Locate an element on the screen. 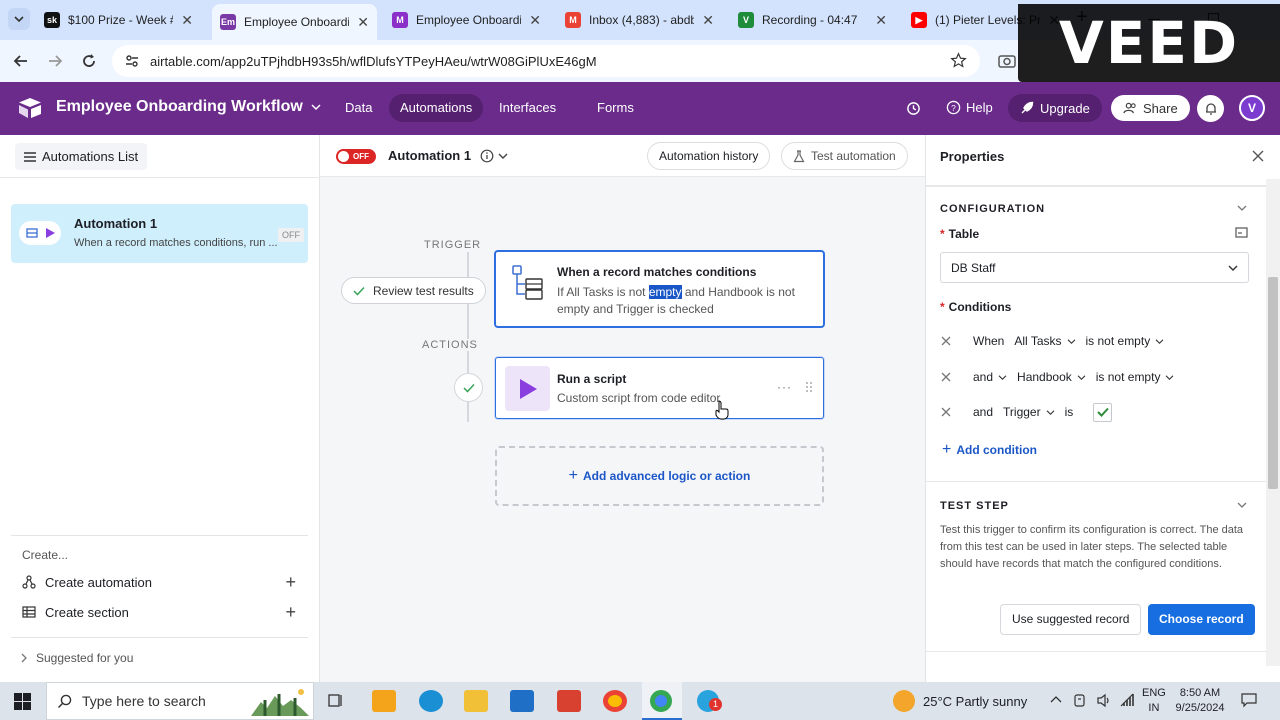 The height and width of the screenshot is (720, 1280). table-select: DB Staff is located at coordinates (1094, 267).